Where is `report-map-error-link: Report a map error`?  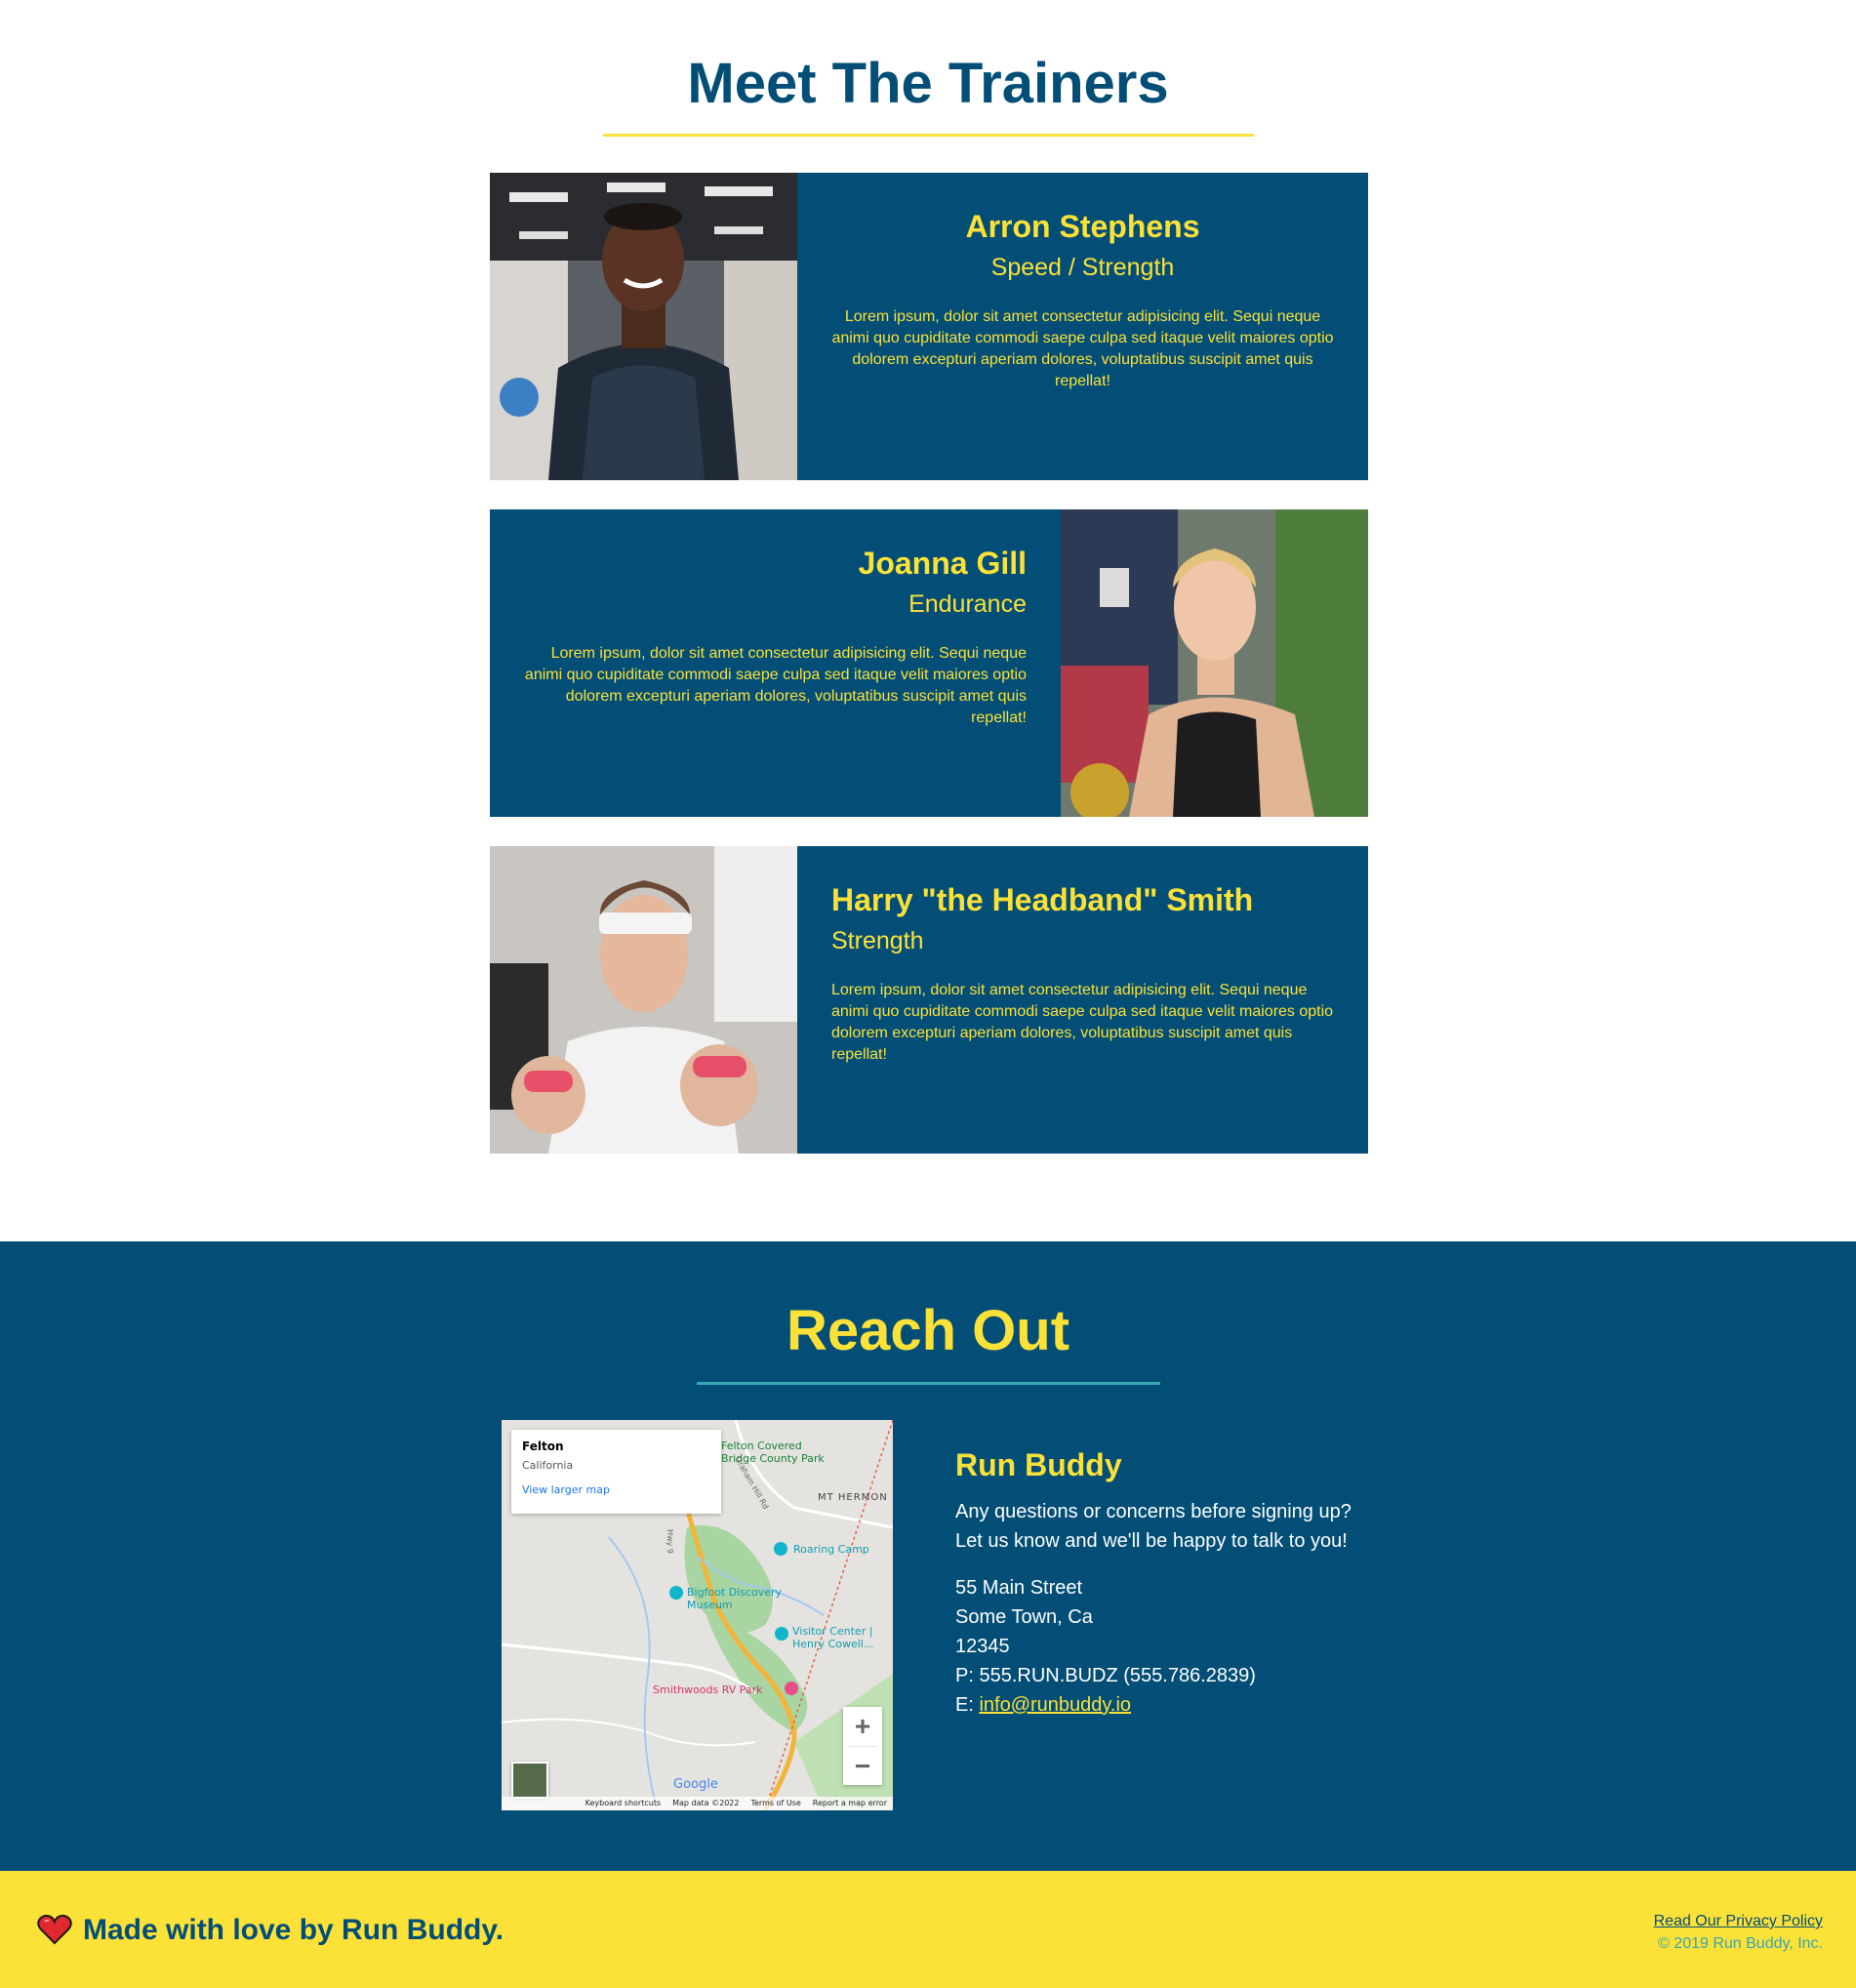 report-map-error-link: Report a map error is located at coordinates (850, 1804).